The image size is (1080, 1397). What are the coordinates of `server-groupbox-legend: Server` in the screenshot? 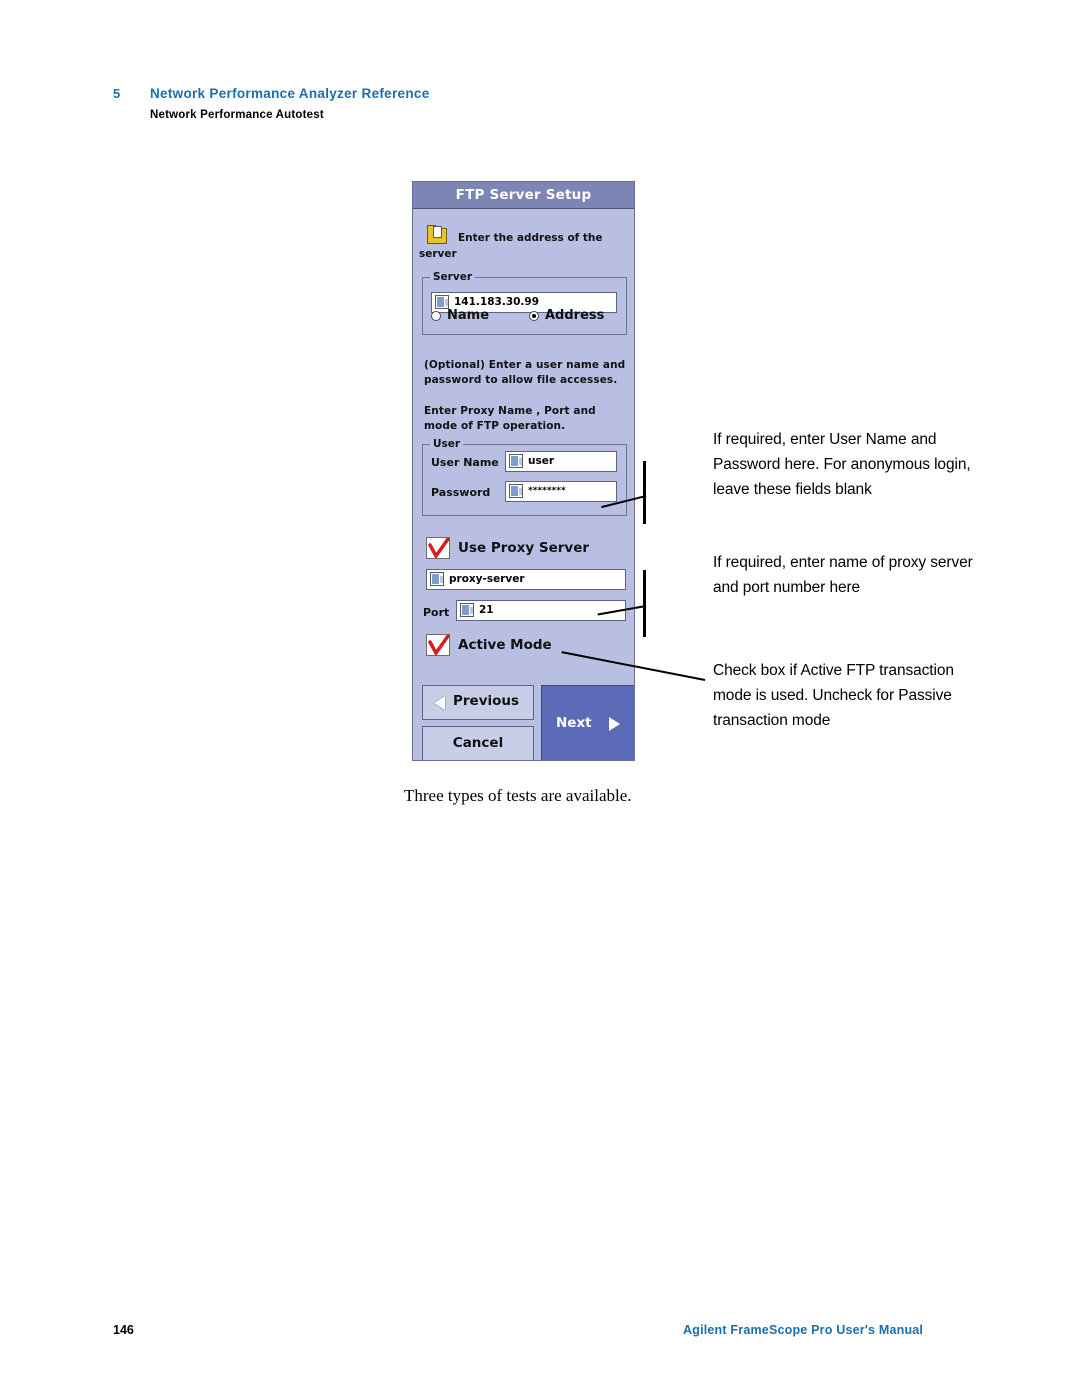 It's located at (453, 277).